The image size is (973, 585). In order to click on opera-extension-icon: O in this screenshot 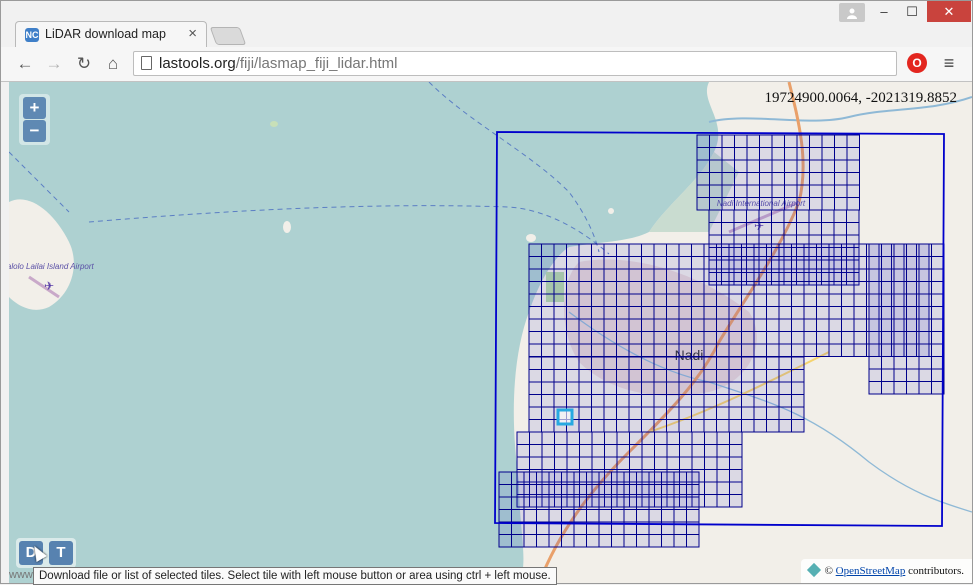, I will do `click(917, 63)`.